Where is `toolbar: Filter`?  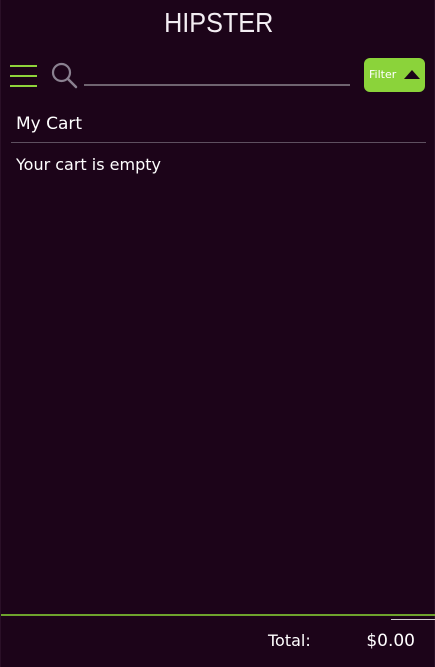 toolbar: Filter is located at coordinates (218, 75).